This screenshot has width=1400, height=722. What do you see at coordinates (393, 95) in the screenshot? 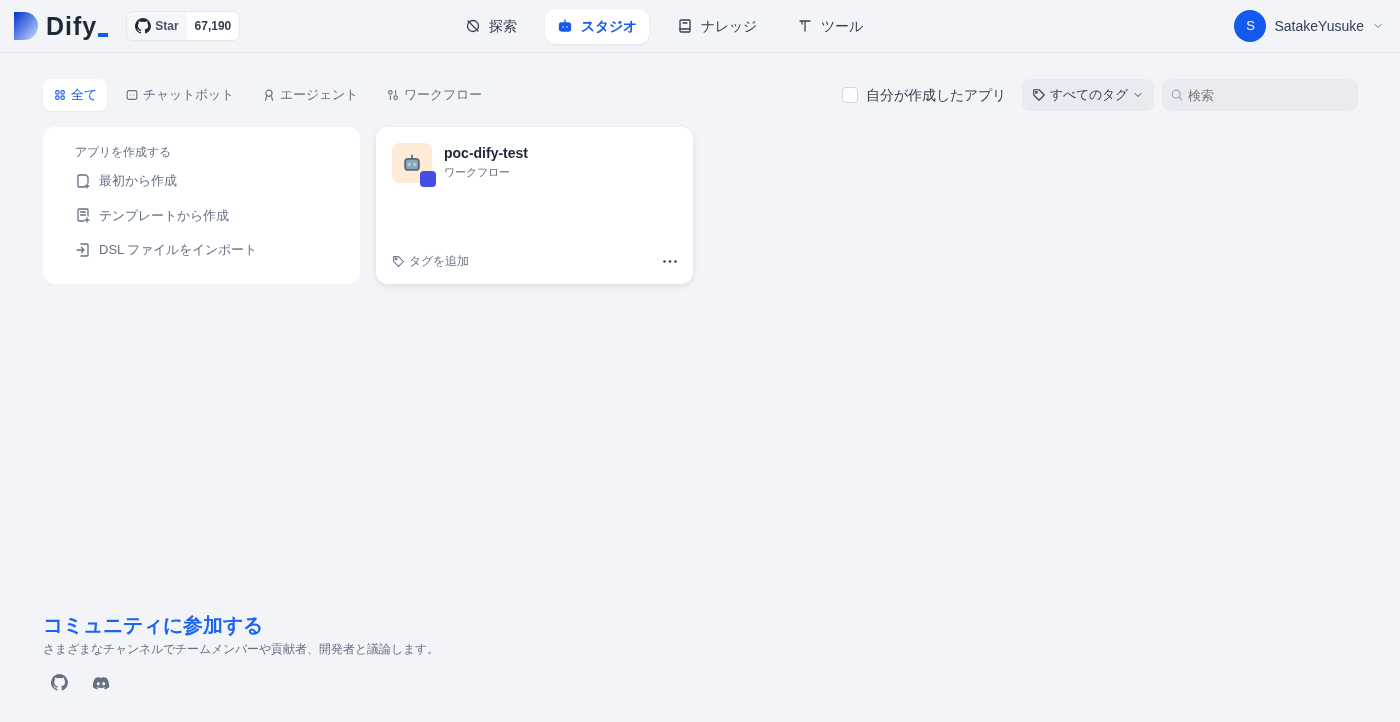
I see `workflow-icon` at bounding box center [393, 95].